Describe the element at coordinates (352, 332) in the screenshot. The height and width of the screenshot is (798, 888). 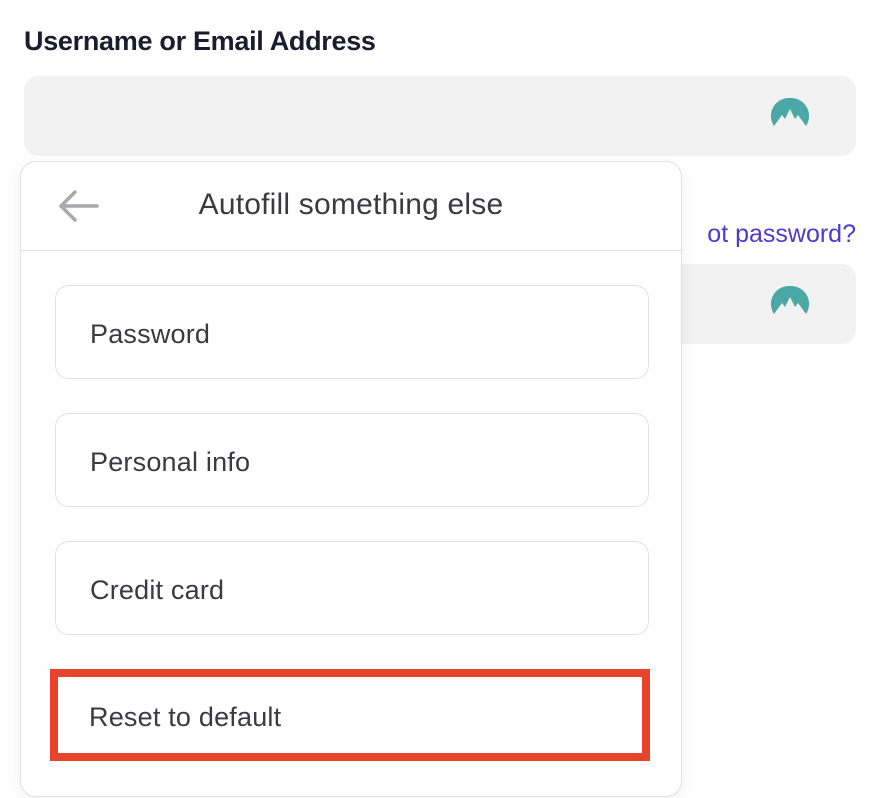
I see `option-password: Password` at that location.